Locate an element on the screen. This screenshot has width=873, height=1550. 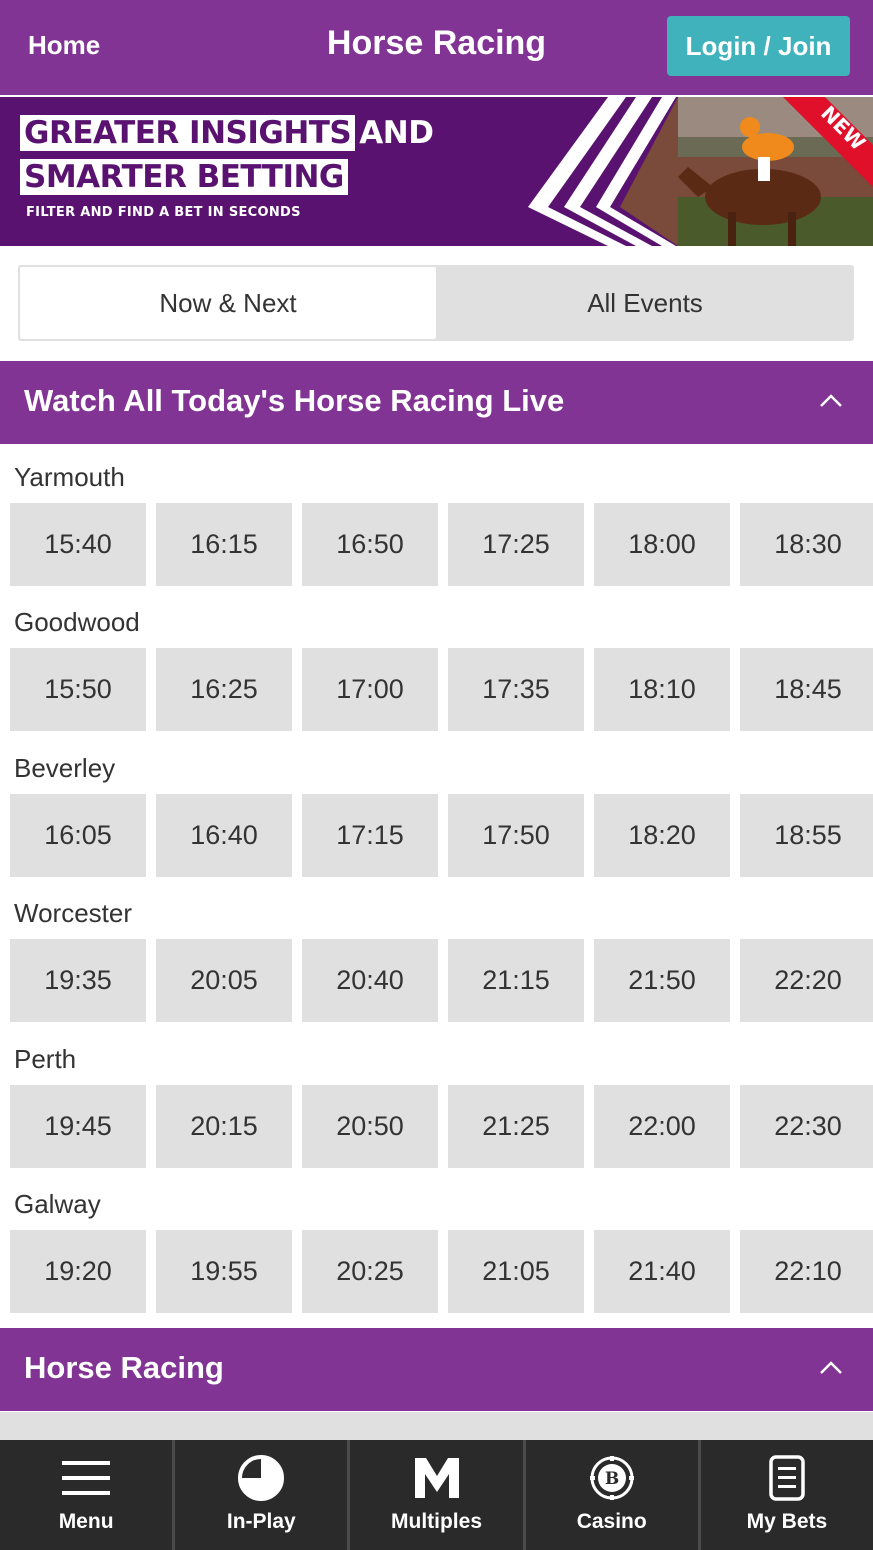
section-title: Watch All Today's Horse Racing Live is located at coordinates (294, 400).